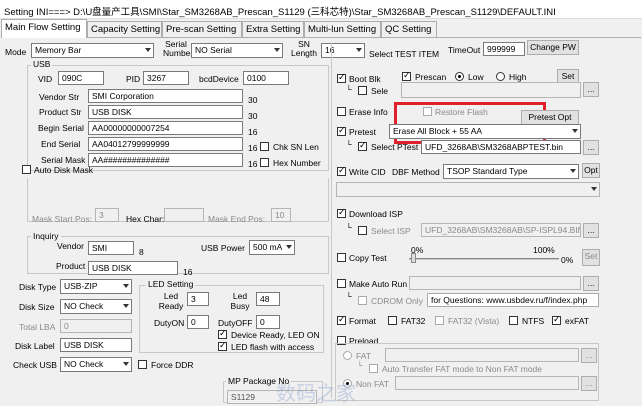  Describe the element at coordinates (431, 77) in the screenshot. I see `prescan-label: Prescan` at that location.